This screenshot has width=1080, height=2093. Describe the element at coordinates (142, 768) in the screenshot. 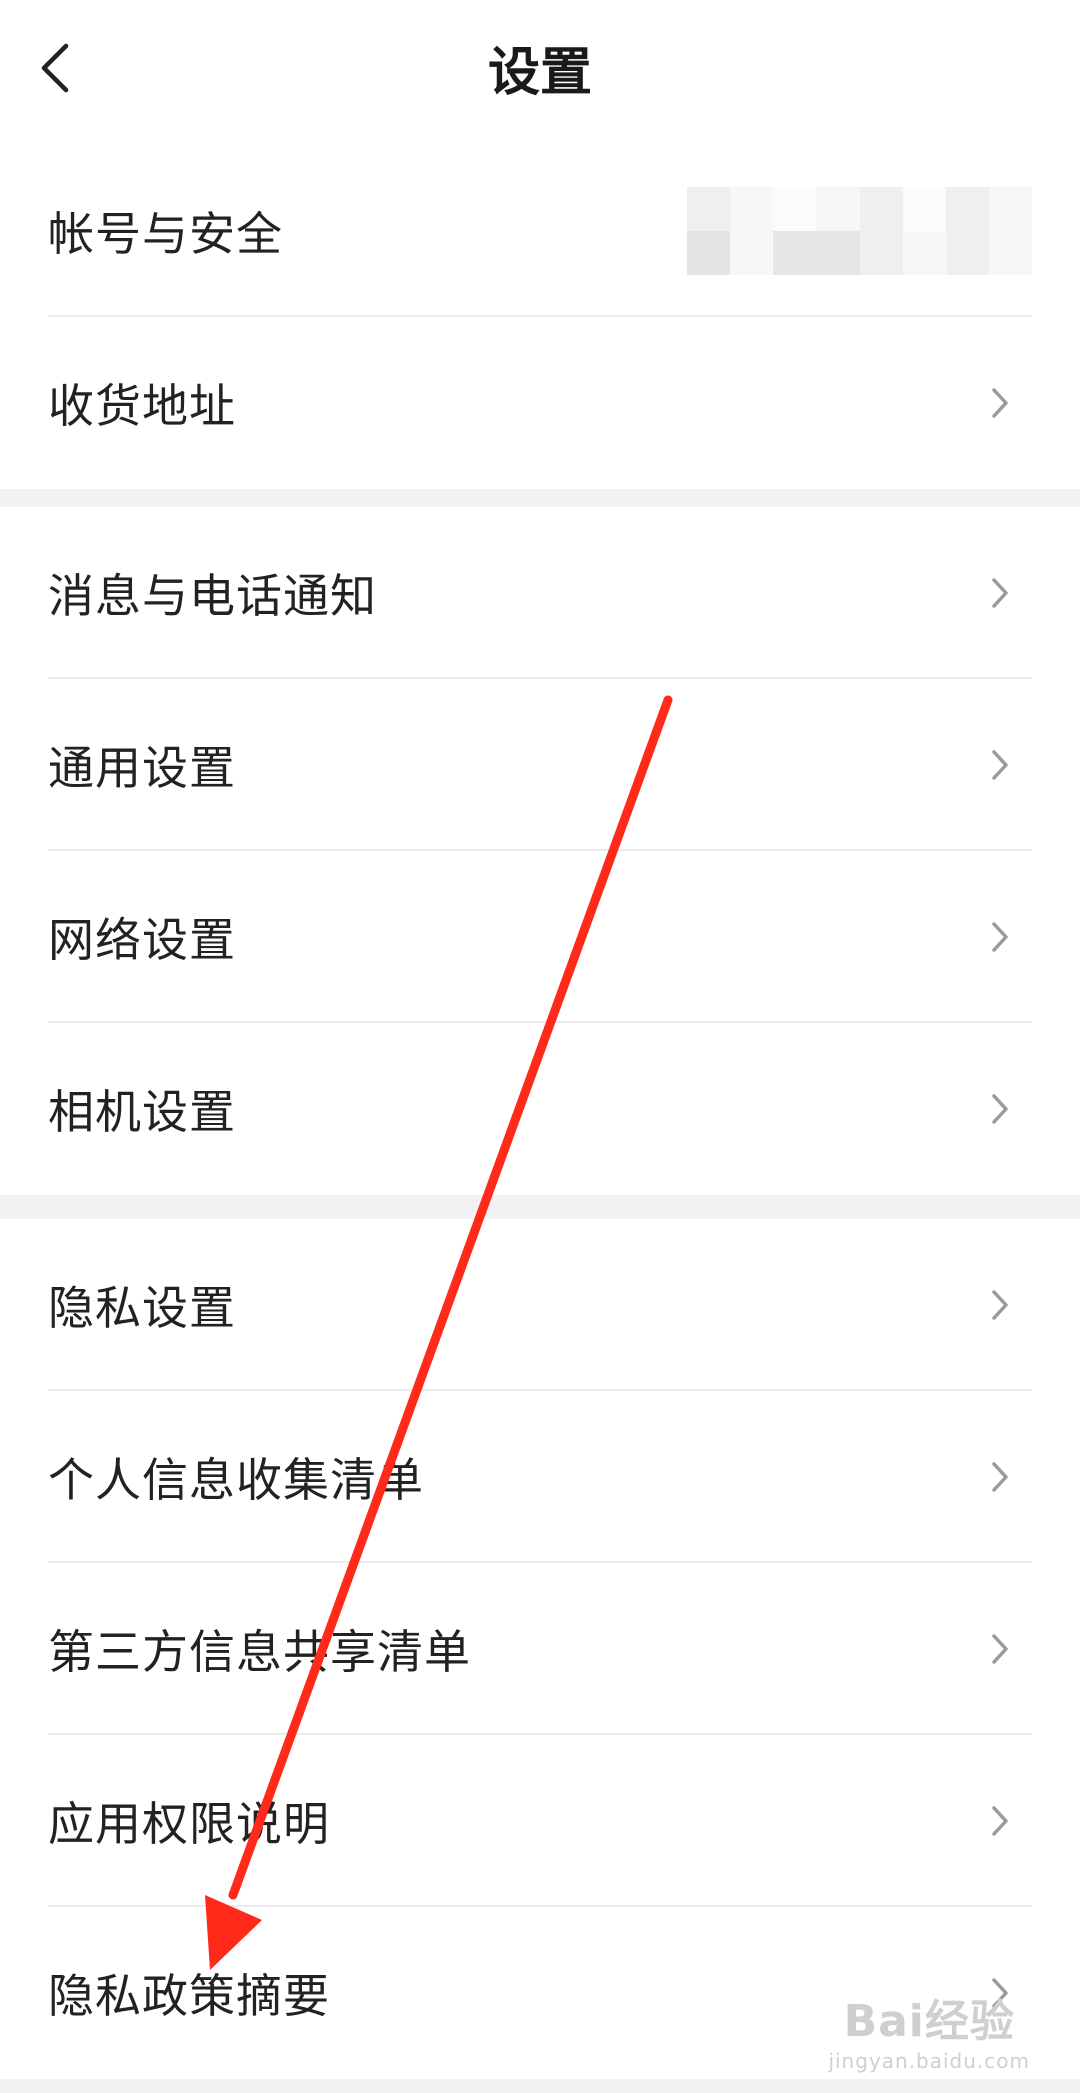

I see `settings-item-label: 通用设置` at that location.